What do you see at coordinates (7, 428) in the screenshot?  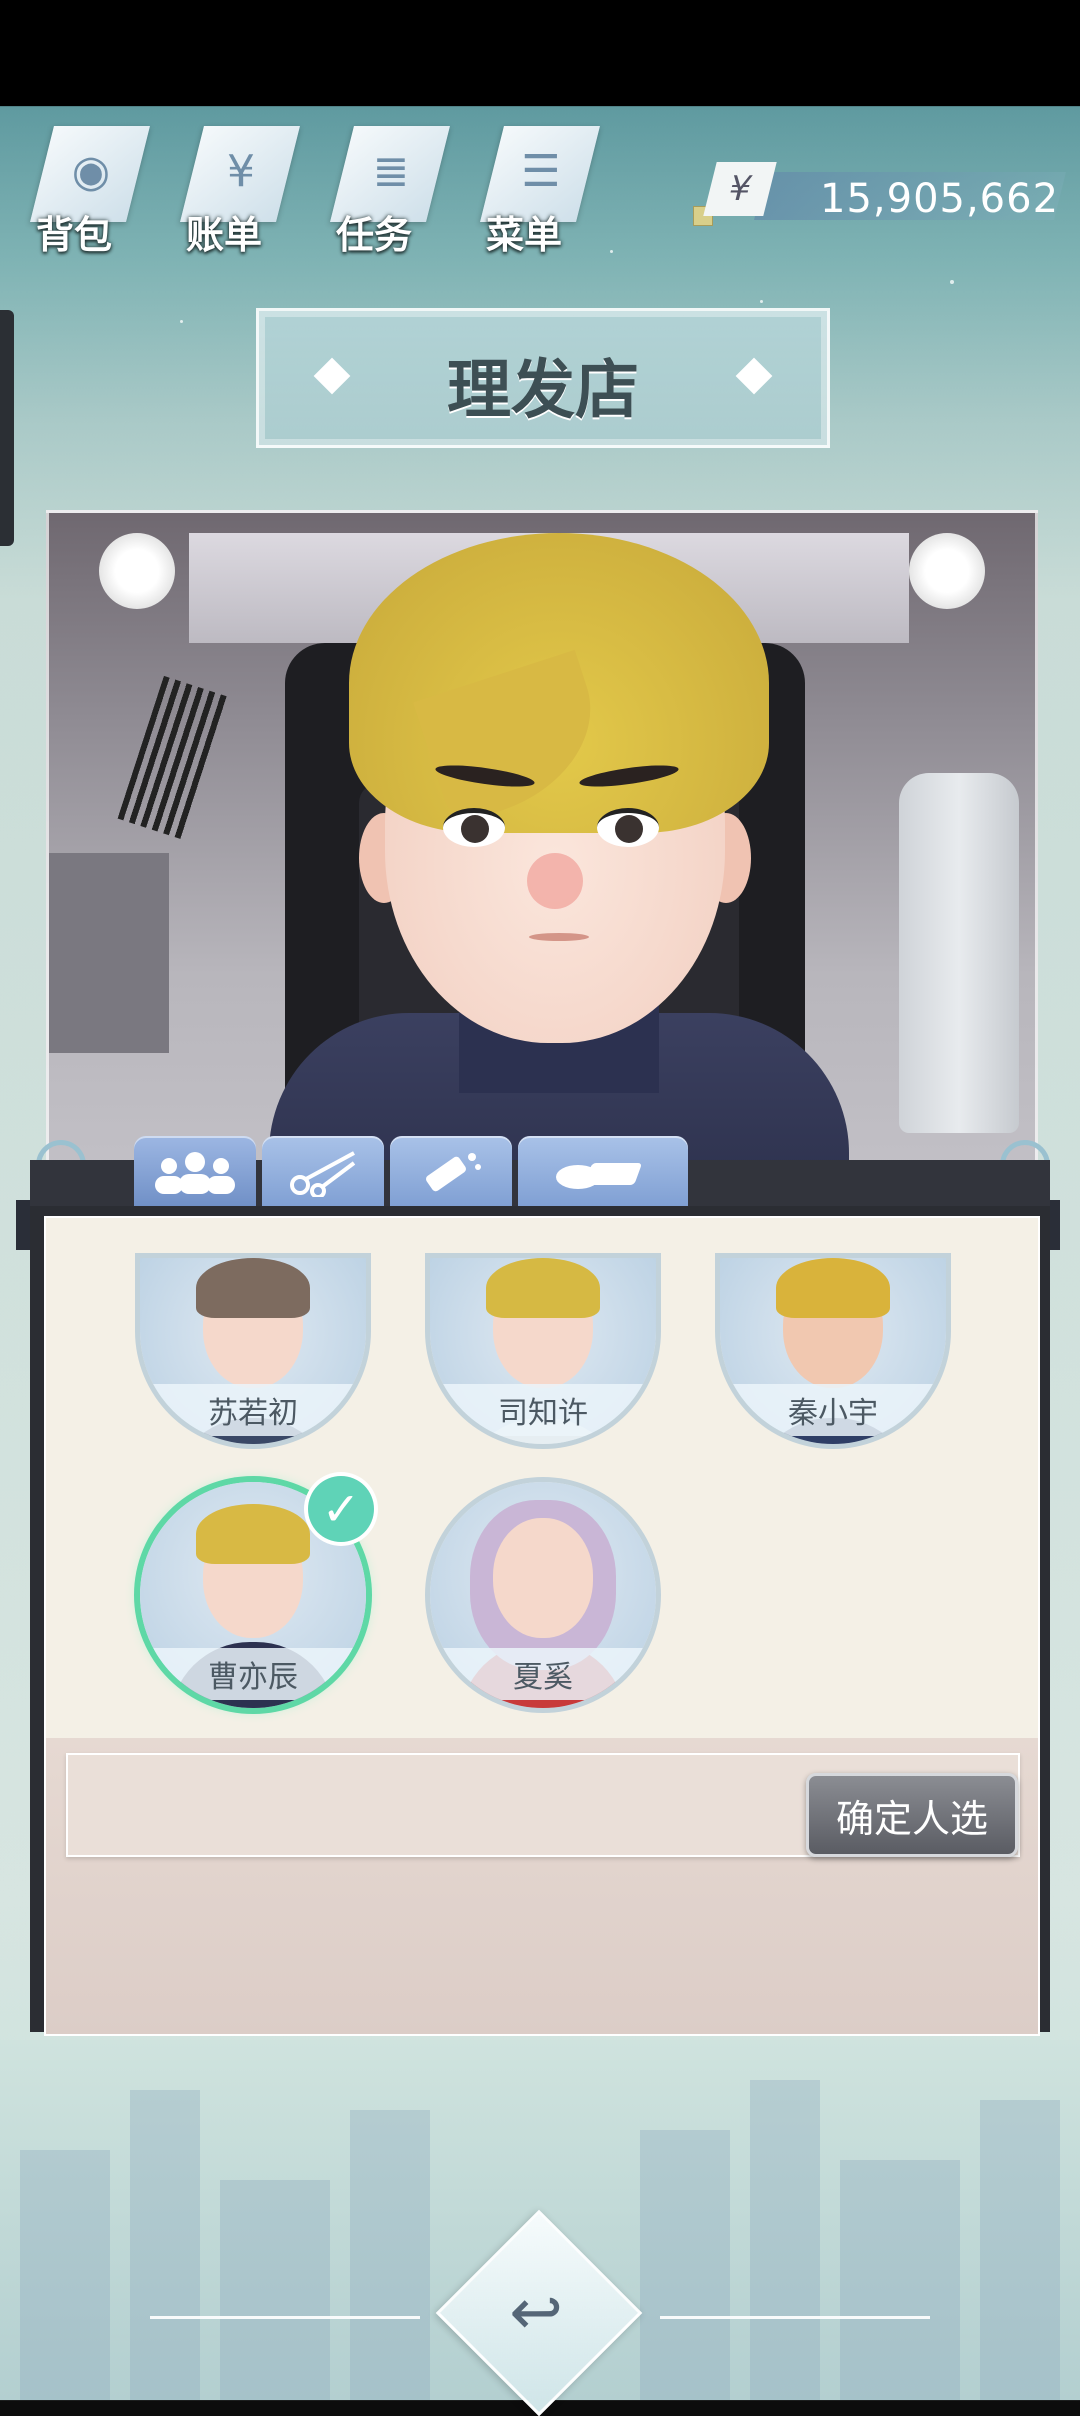 I see `side-handle` at bounding box center [7, 428].